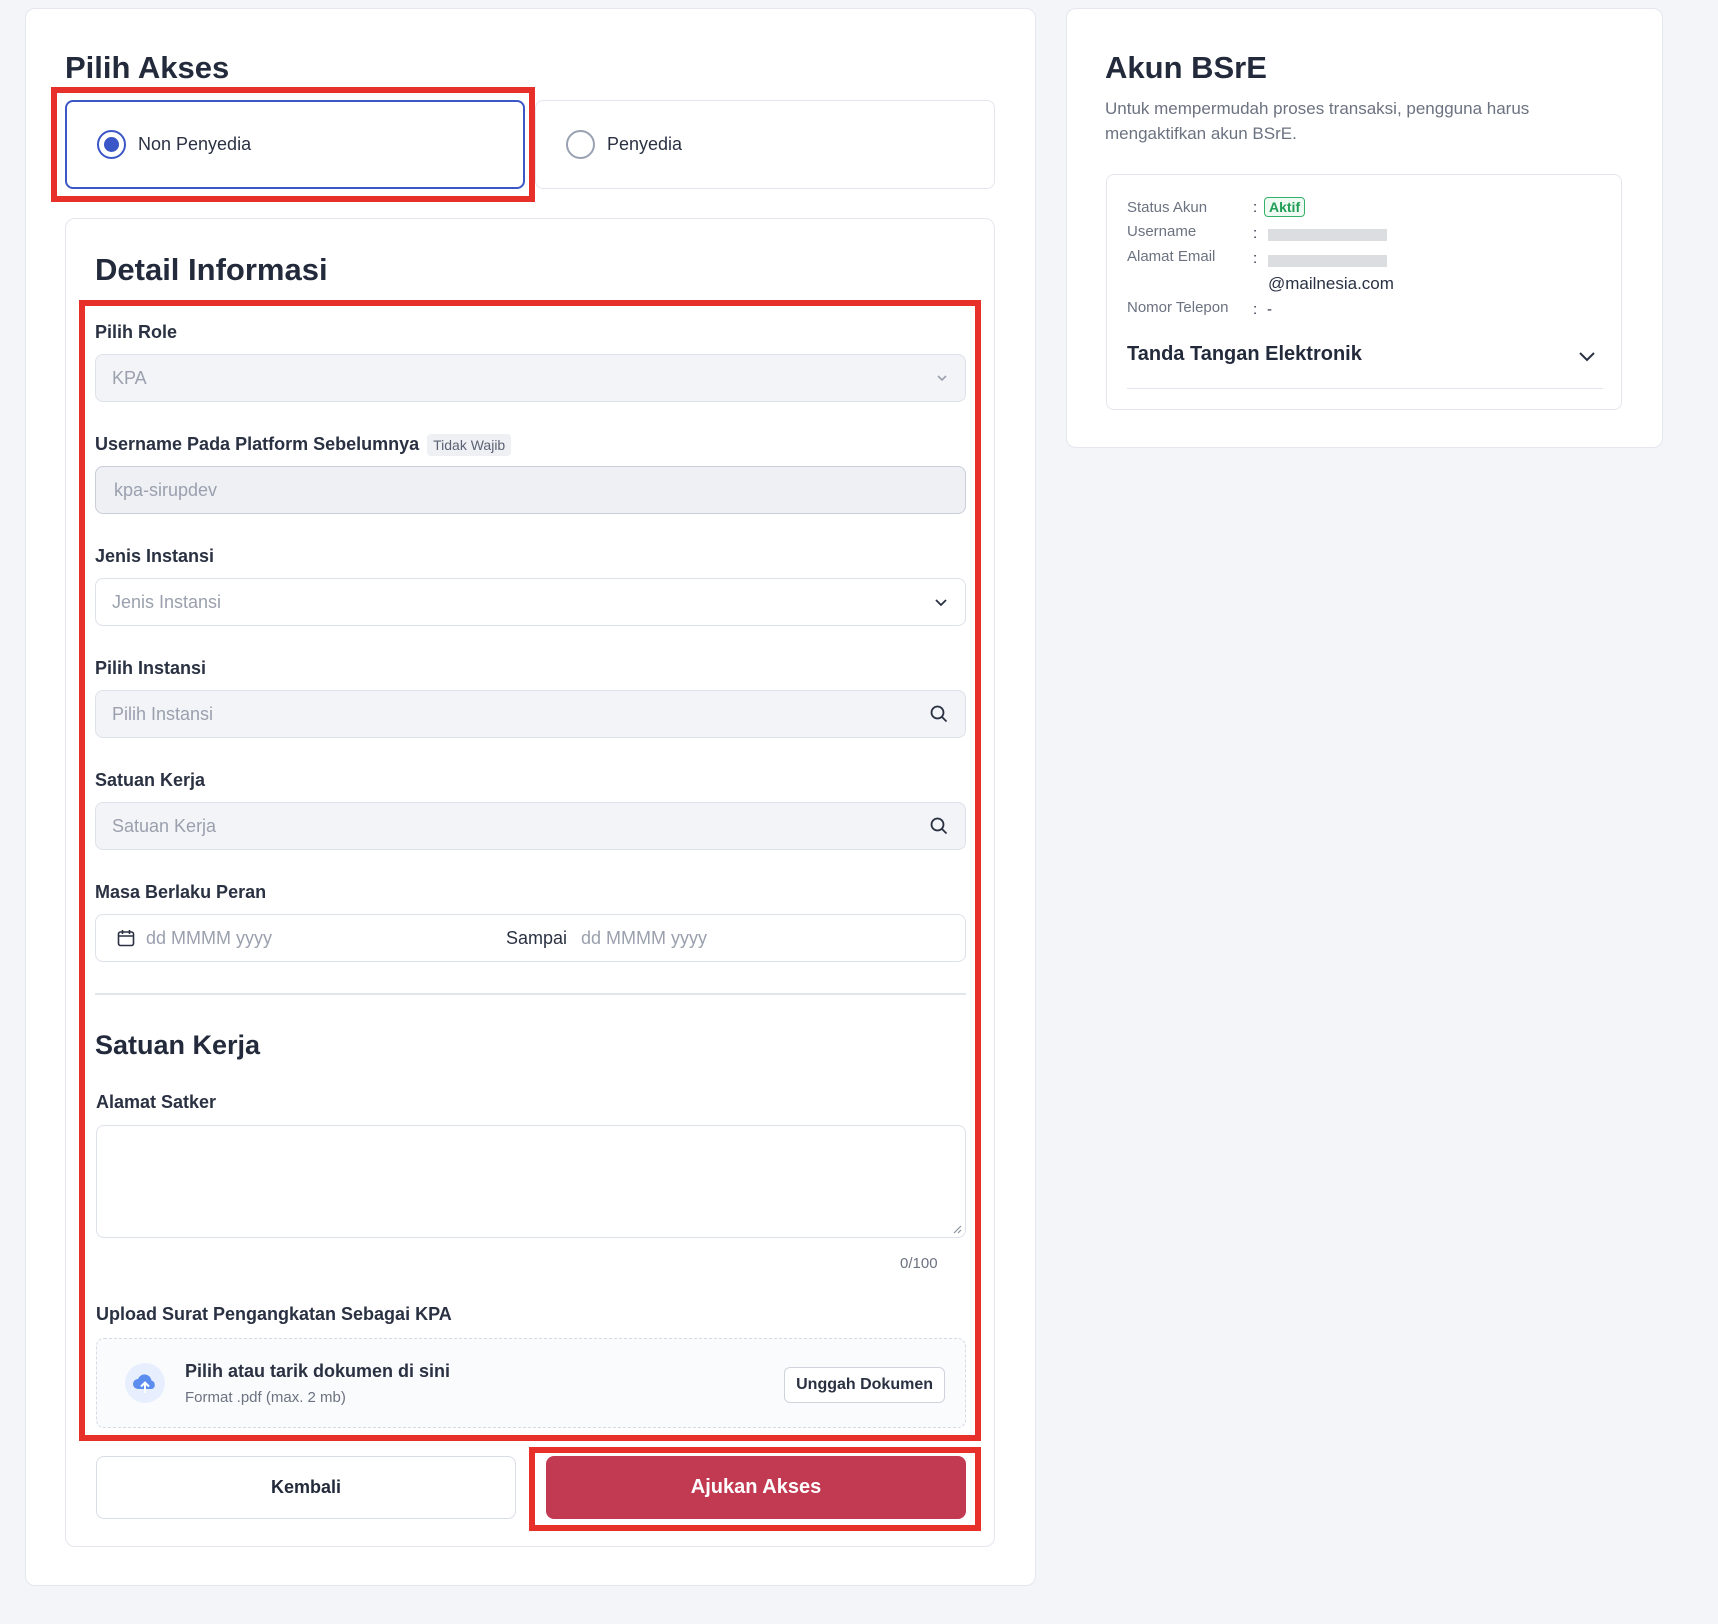  What do you see at coordinates (136, 332) in the screenshot?
I see `role-label: Pilih Role` at bounding box center [136, 332].